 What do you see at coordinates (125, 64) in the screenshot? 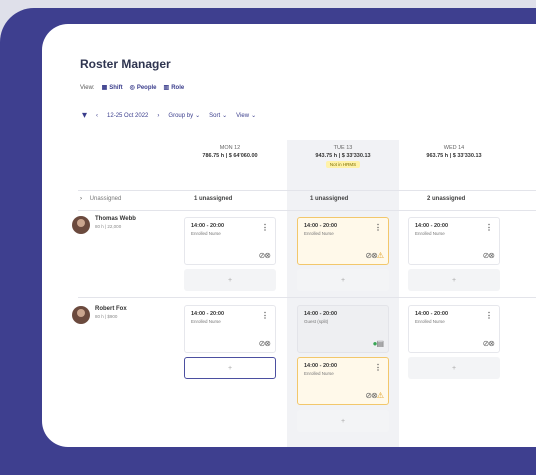
I see `page-title: Roster Manager` at bounding box center [125, 64].